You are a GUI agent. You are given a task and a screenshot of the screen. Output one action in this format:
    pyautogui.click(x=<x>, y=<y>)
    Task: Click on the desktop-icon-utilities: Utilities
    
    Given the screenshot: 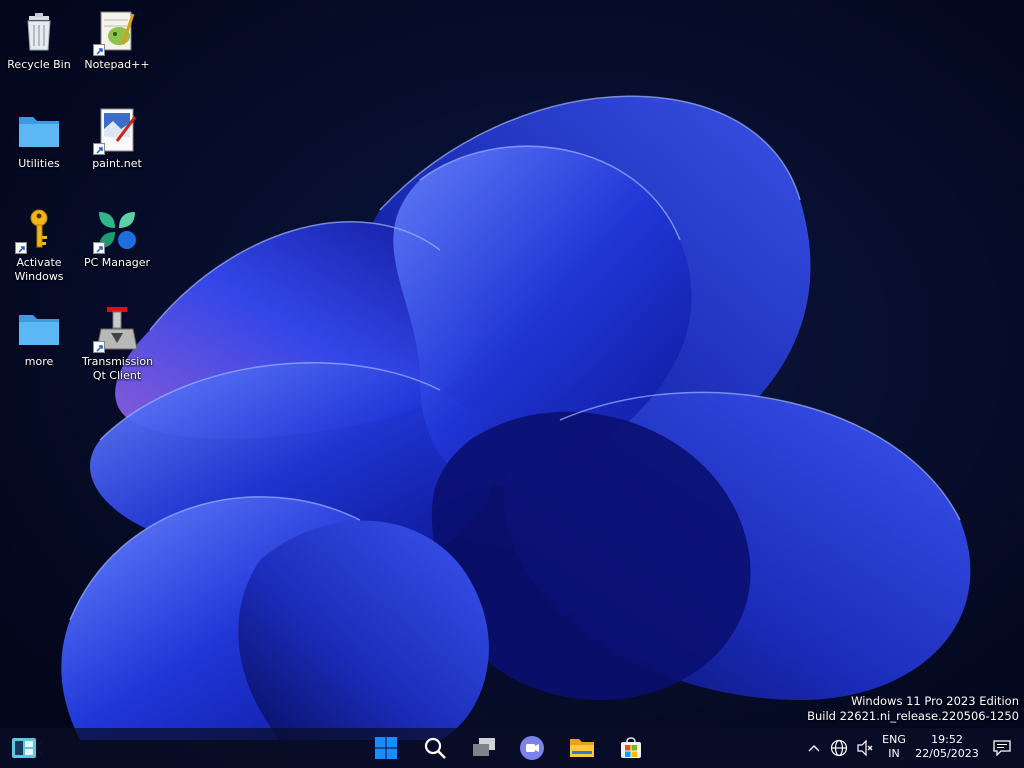 What is the action you would take?
    pyautogui.click(x=39, y=139)
    